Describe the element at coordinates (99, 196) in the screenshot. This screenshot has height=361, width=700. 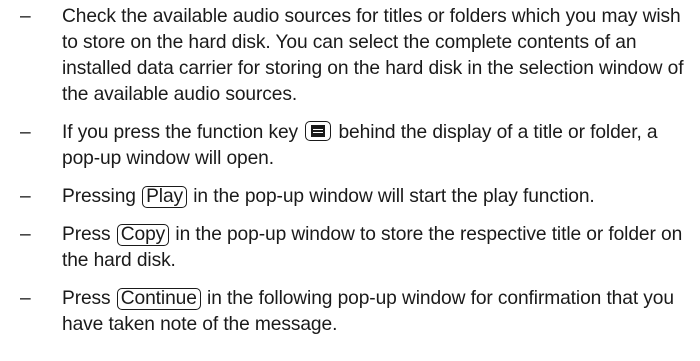
I see `item-text-before: Pressing` at that location.